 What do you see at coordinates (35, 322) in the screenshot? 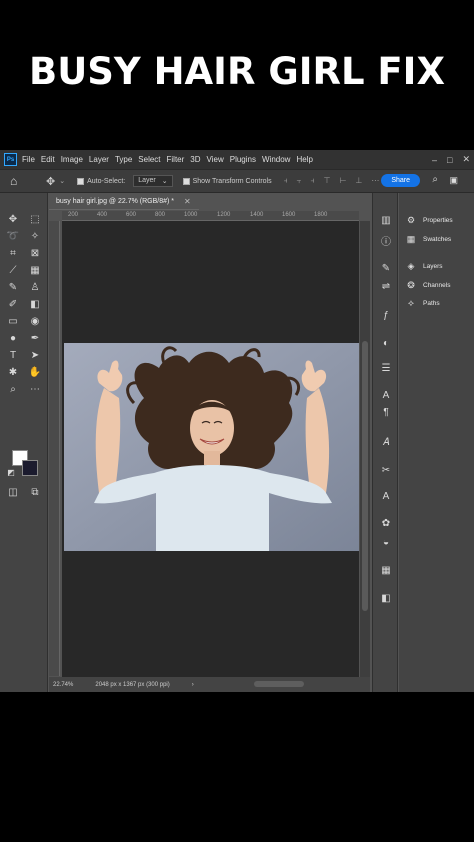
I see `blur-tool-icon: ◉` at bounding box center [35, 322].